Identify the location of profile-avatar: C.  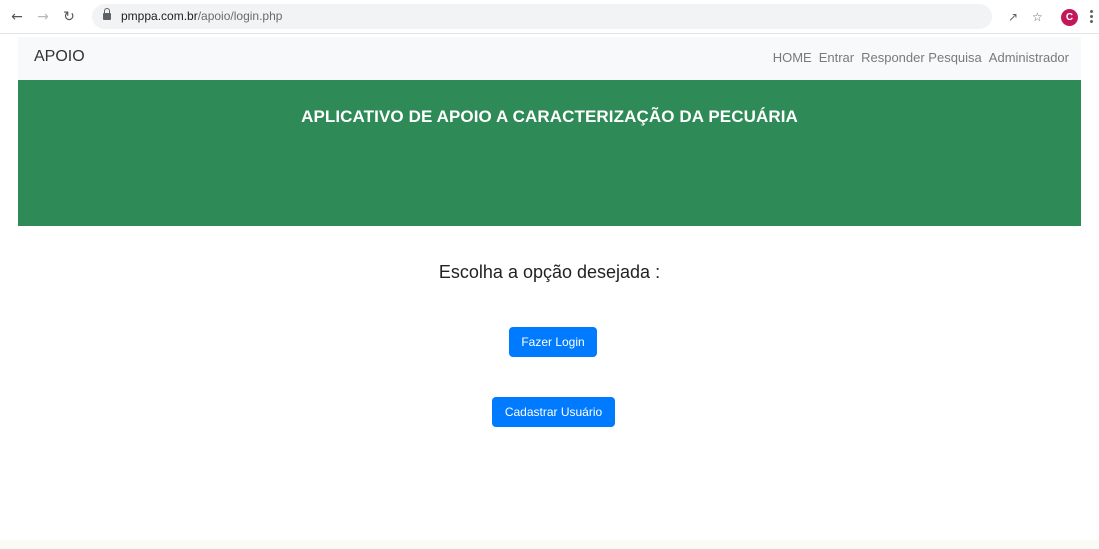
(1069, 17).